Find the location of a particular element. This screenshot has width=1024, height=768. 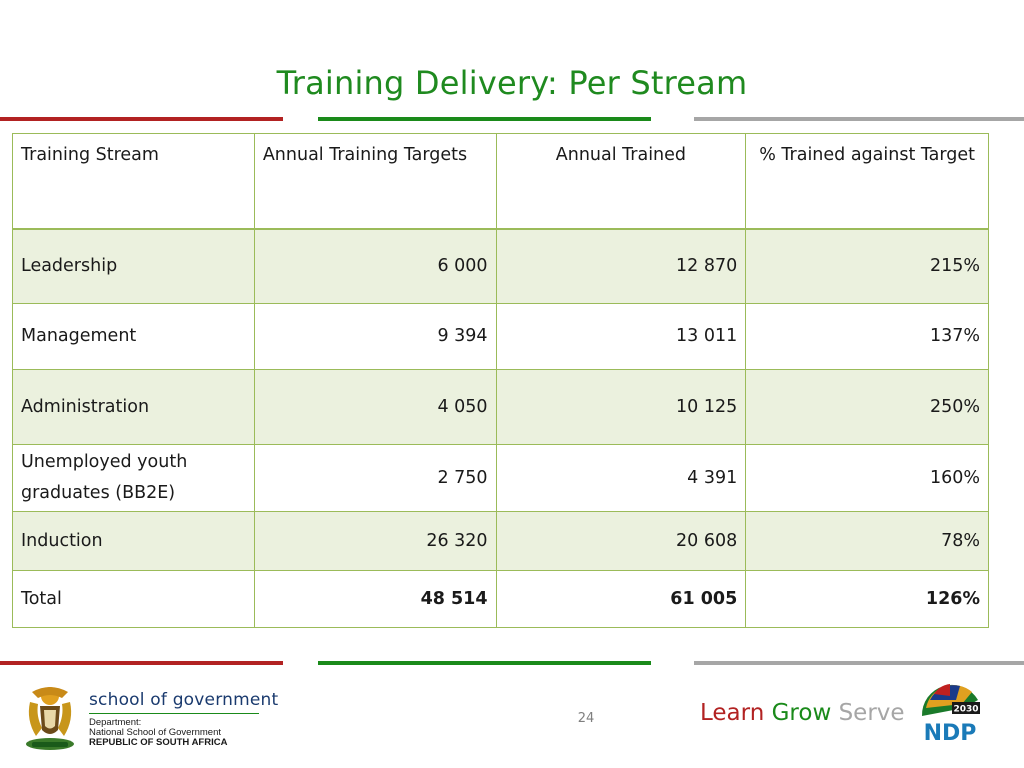

page-number: 24 is located at coordinates (586, 718).